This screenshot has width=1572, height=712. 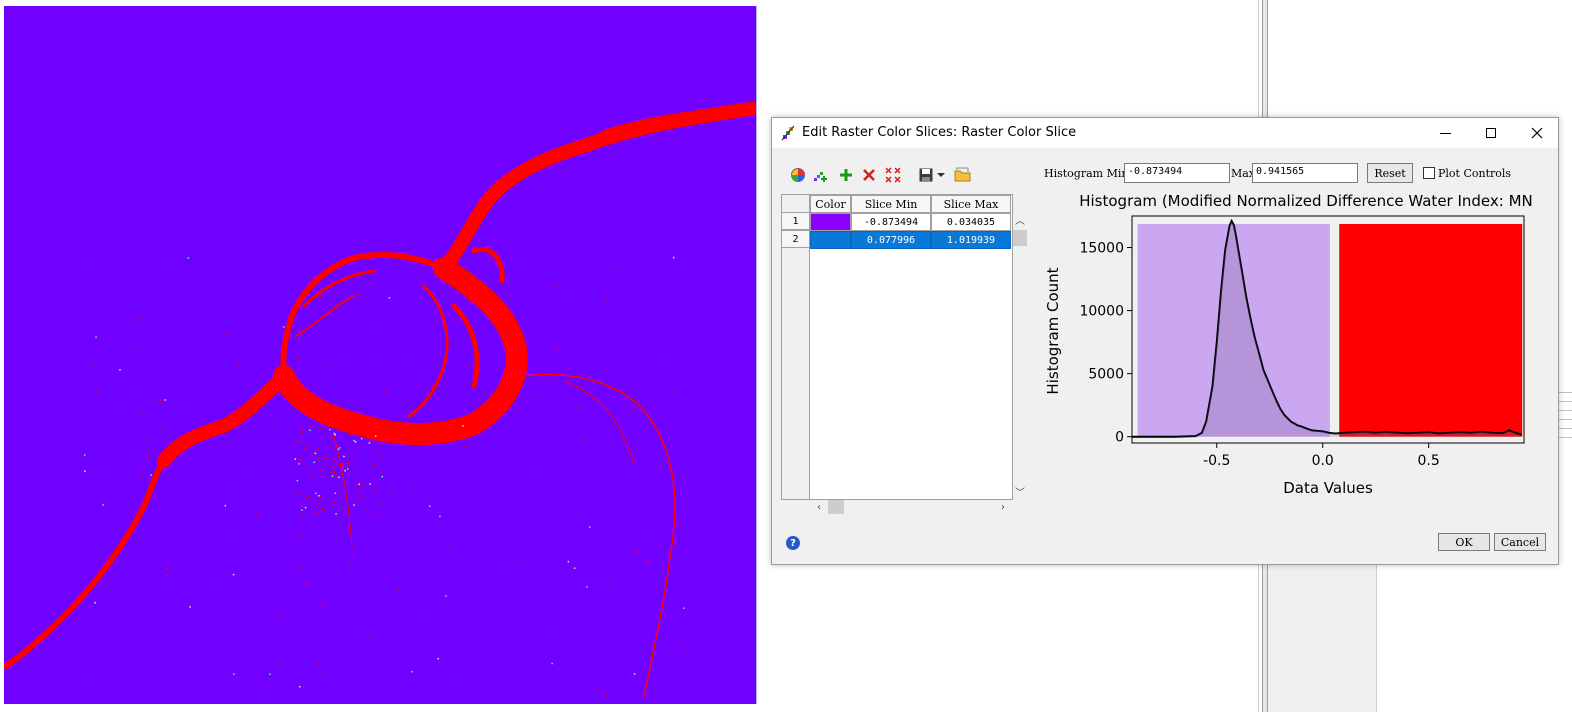 I want to click on add-slice-button, so click(x=846, y=175).